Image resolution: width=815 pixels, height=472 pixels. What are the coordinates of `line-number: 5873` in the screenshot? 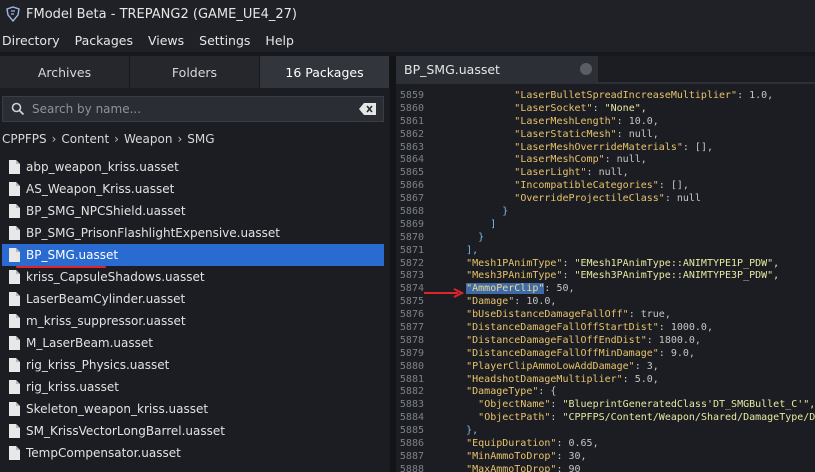 It's located at (411, 276).